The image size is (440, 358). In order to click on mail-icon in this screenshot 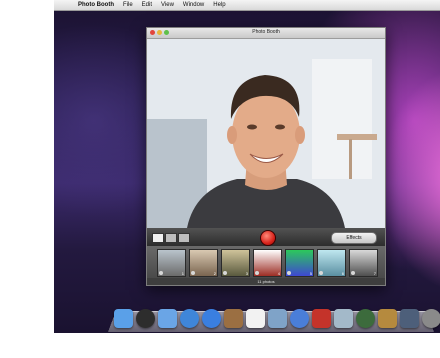, I will do `click(167, 318)`.